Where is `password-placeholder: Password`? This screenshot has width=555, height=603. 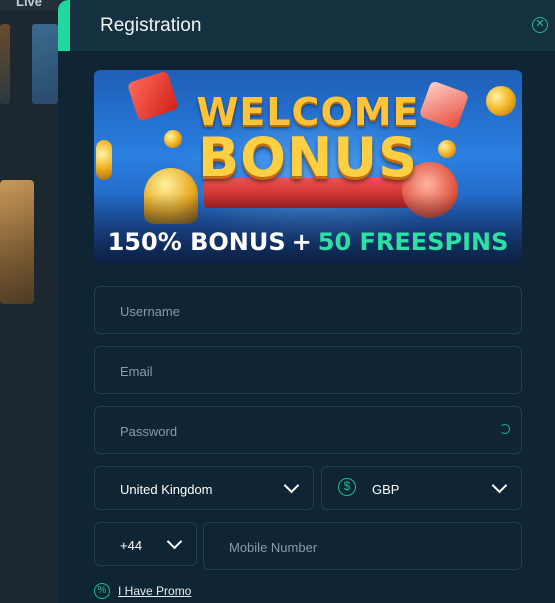 password-placeholder: Password is located at coordinates (149, 431).